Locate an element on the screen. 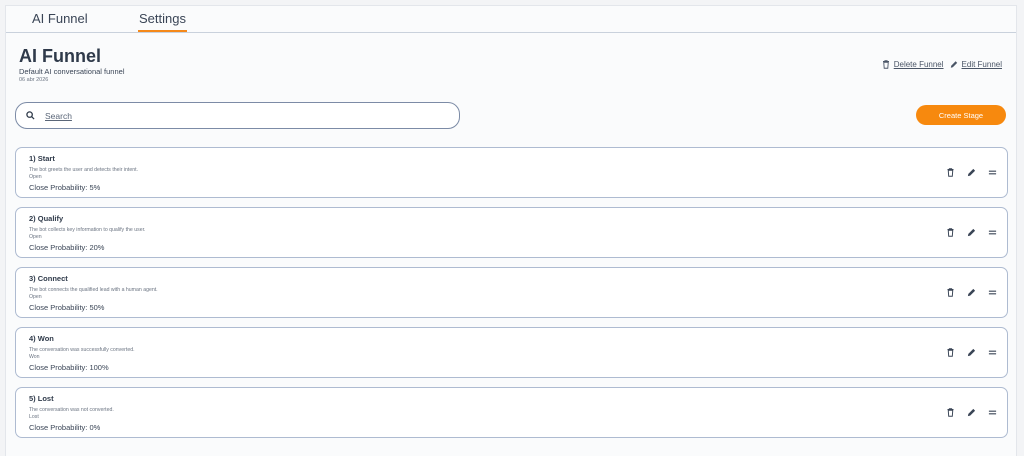 Image resolution: width=1024 pixels, height=456 pixels. stage-status: Lost is located at coordinates (34, 417).